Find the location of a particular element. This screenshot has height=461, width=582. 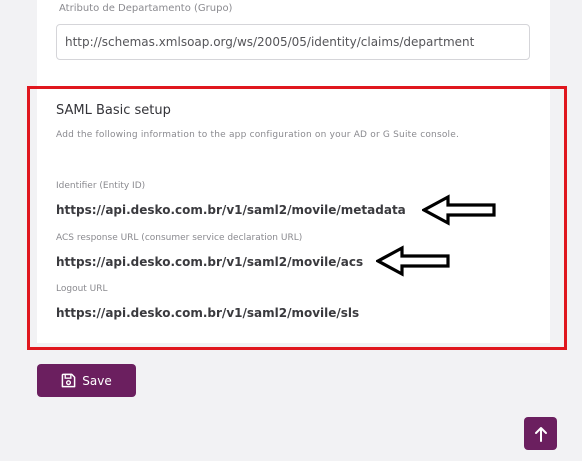

department-attribute-label: Atributo de Departamento (Grupo) is located at coordinates (146, 8).